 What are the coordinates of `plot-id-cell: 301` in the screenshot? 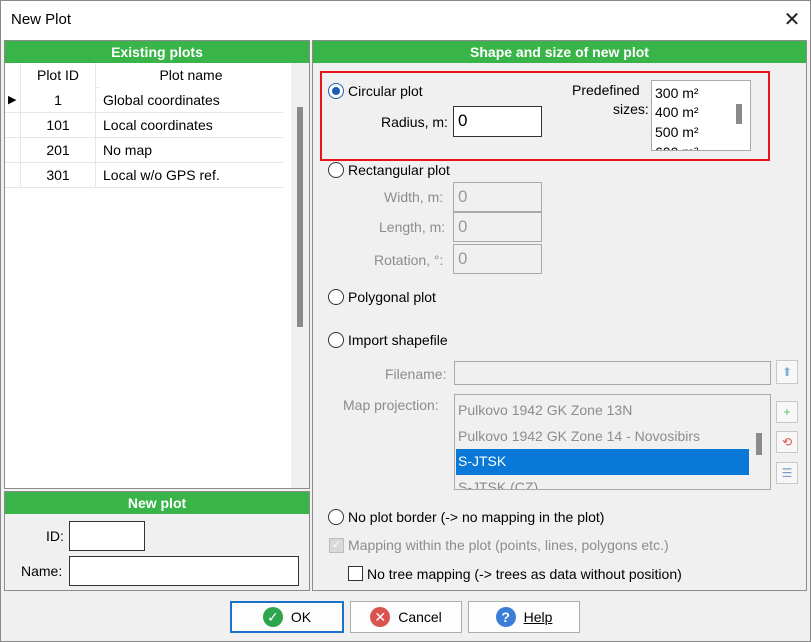 It's located at (58, 175).